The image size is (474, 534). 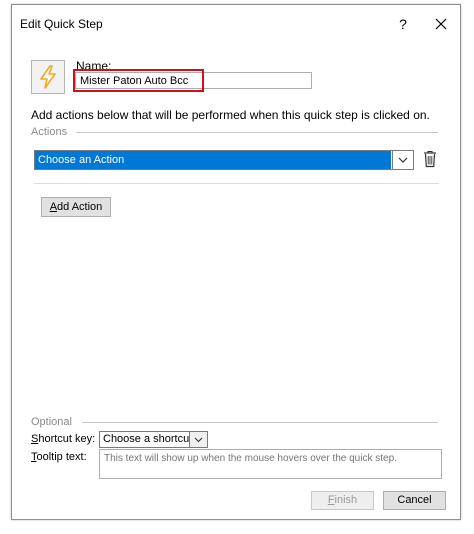 What do you see at coordinates (80, 207) in the screenshot?
I see `add-action-label: dd Action` at bounding box center [80, 207].